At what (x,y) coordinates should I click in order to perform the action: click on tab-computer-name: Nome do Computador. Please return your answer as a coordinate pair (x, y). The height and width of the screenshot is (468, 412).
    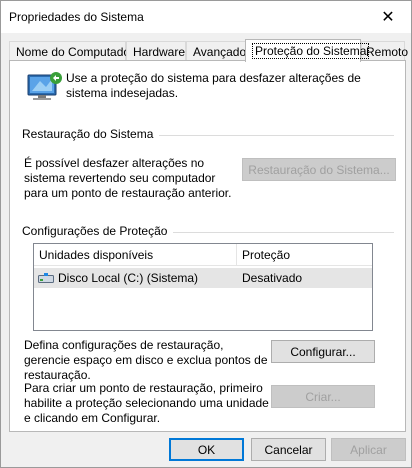
    Looking at the image, I should click on (71, 51).